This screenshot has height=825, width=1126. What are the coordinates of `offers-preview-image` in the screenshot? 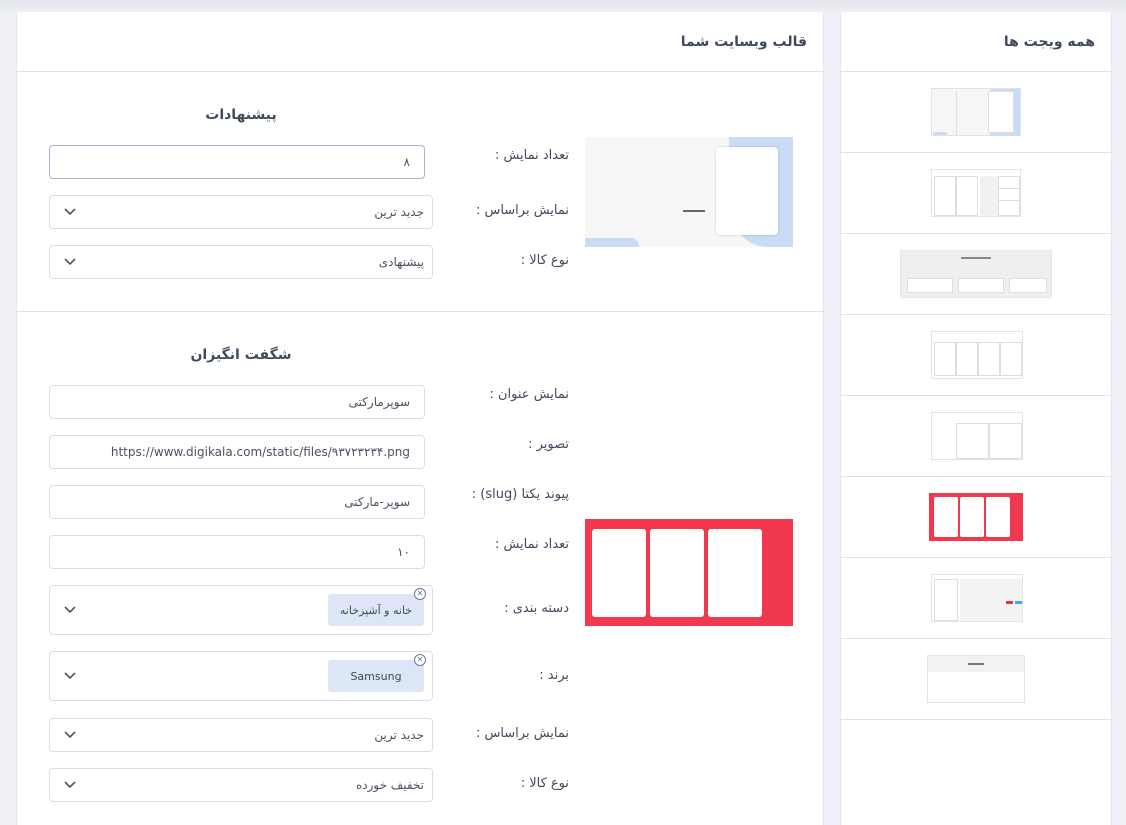 It's located at (689, 192).